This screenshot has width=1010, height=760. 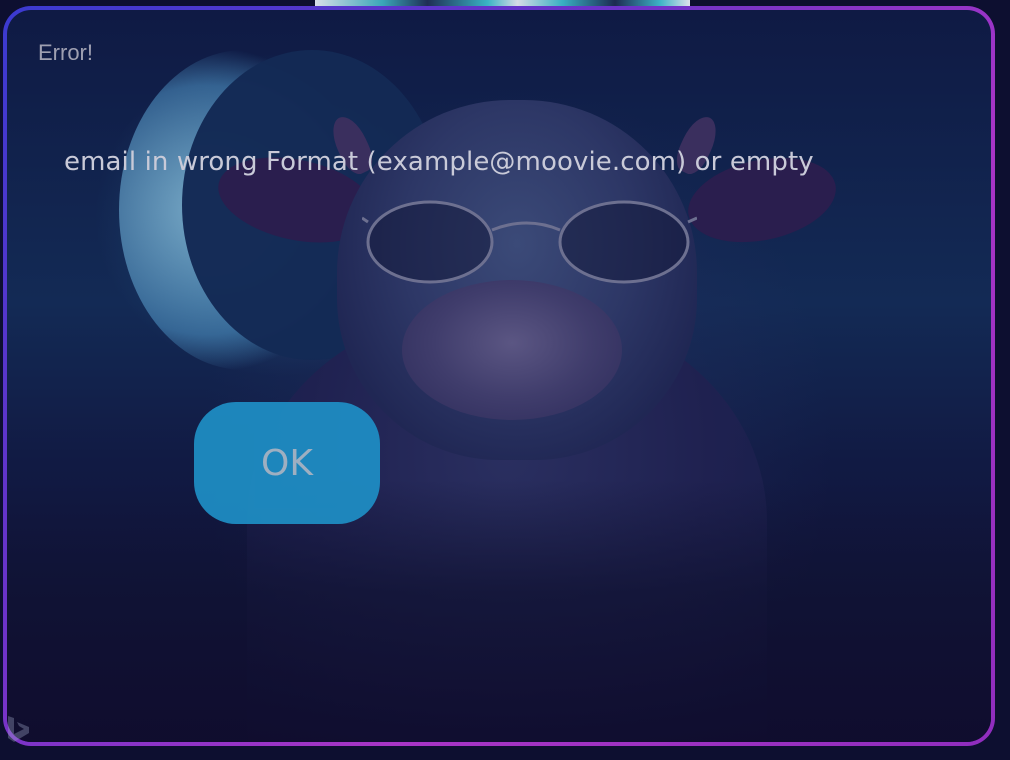 What do you see at coordinates (287, 463) in the screenshot?
I see `ok-button: OK` at bounding box center [287, 463].